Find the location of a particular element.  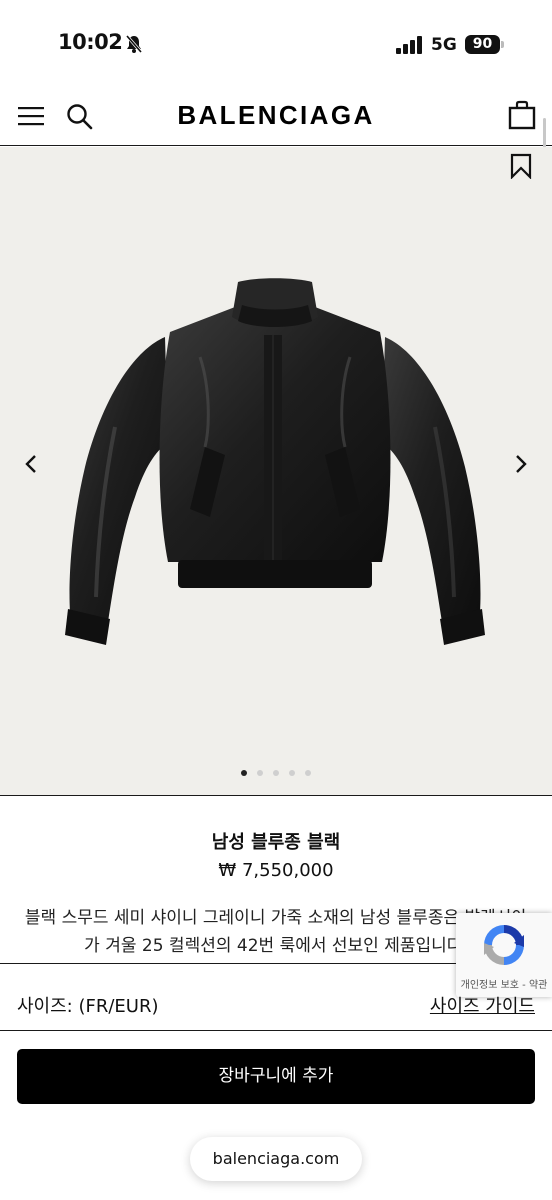

brand-logo: BALENCIAGA is located at coordinates (276, 115).